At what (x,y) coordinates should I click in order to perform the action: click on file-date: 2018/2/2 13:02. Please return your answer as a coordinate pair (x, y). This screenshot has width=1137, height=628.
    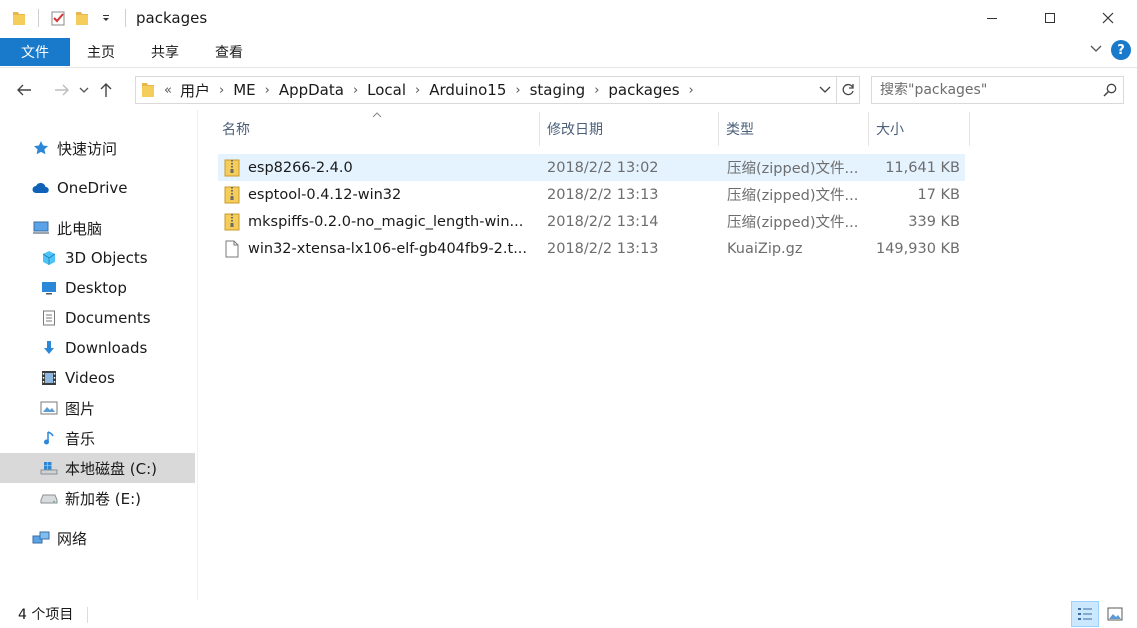
    Looking at the image, I should click on (603, 167).